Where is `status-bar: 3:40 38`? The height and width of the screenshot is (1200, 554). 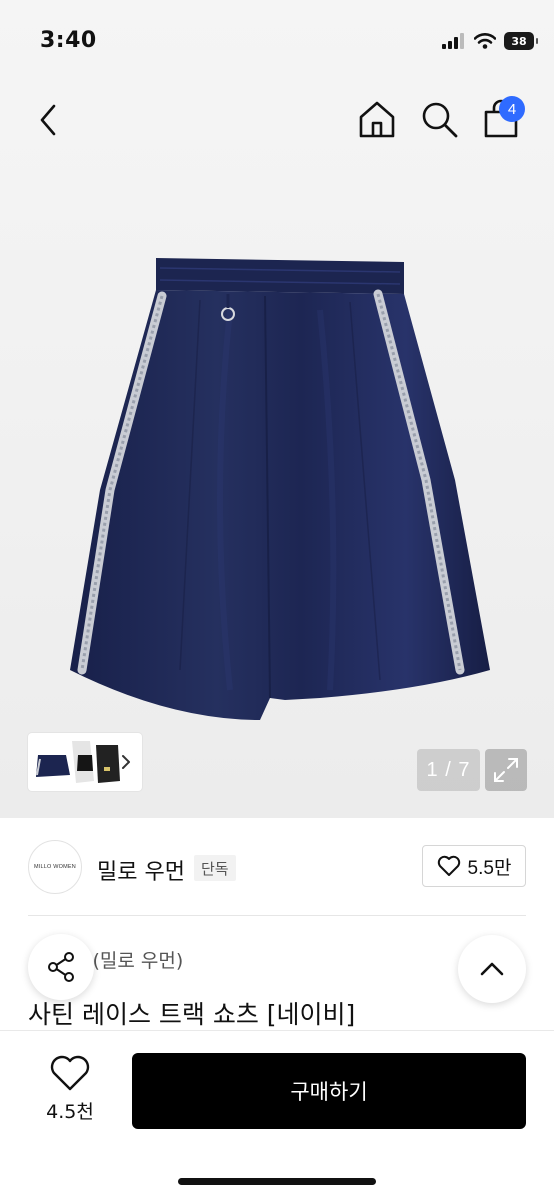 status-bar: 3:40 38 is located at coordinates (277, 40).